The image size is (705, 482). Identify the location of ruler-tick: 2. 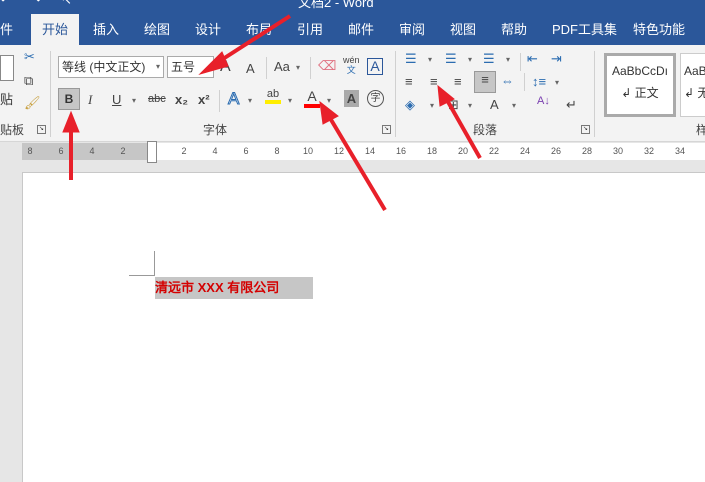
(184, 151).